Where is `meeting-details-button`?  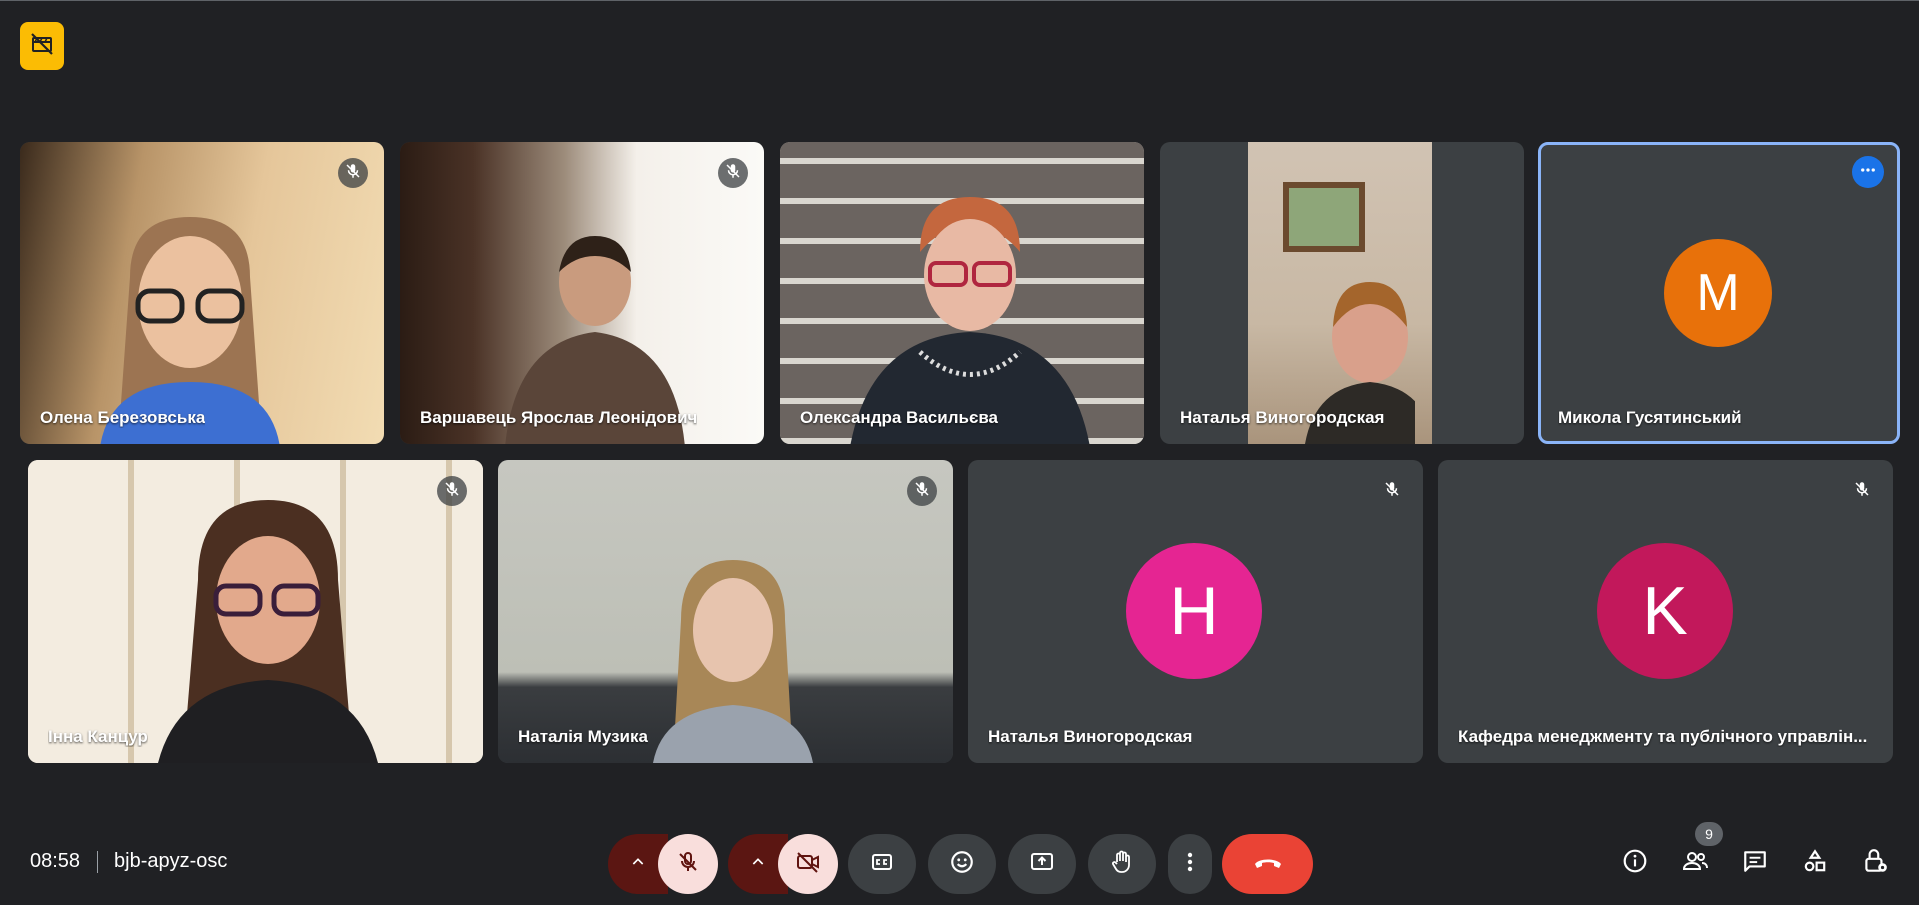
meeting-details-button is located at coordinates (1635, 863).